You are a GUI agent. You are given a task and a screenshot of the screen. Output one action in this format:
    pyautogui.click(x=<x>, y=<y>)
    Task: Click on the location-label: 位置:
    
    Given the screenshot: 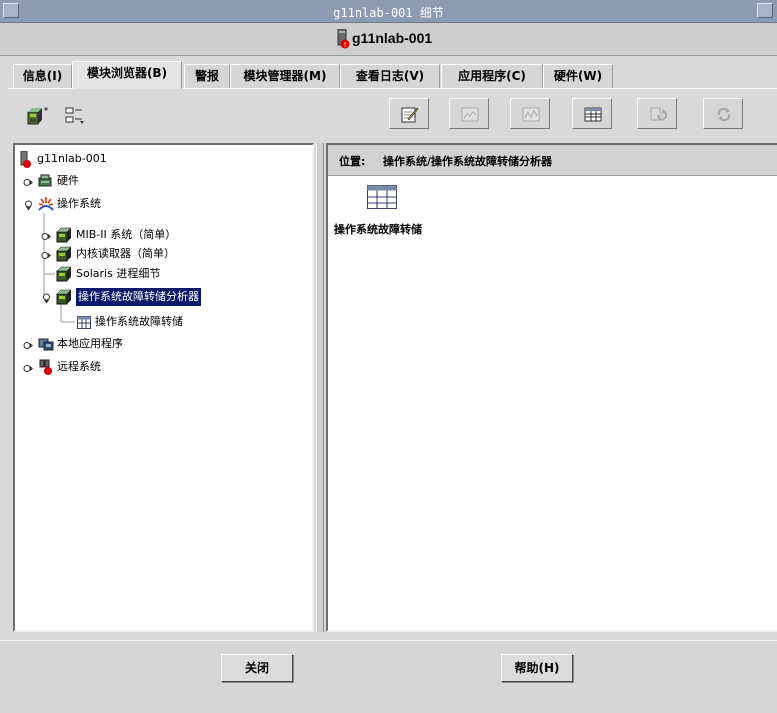 What is the action you would take?
    pyautogui.click(x=352, y=161)
    